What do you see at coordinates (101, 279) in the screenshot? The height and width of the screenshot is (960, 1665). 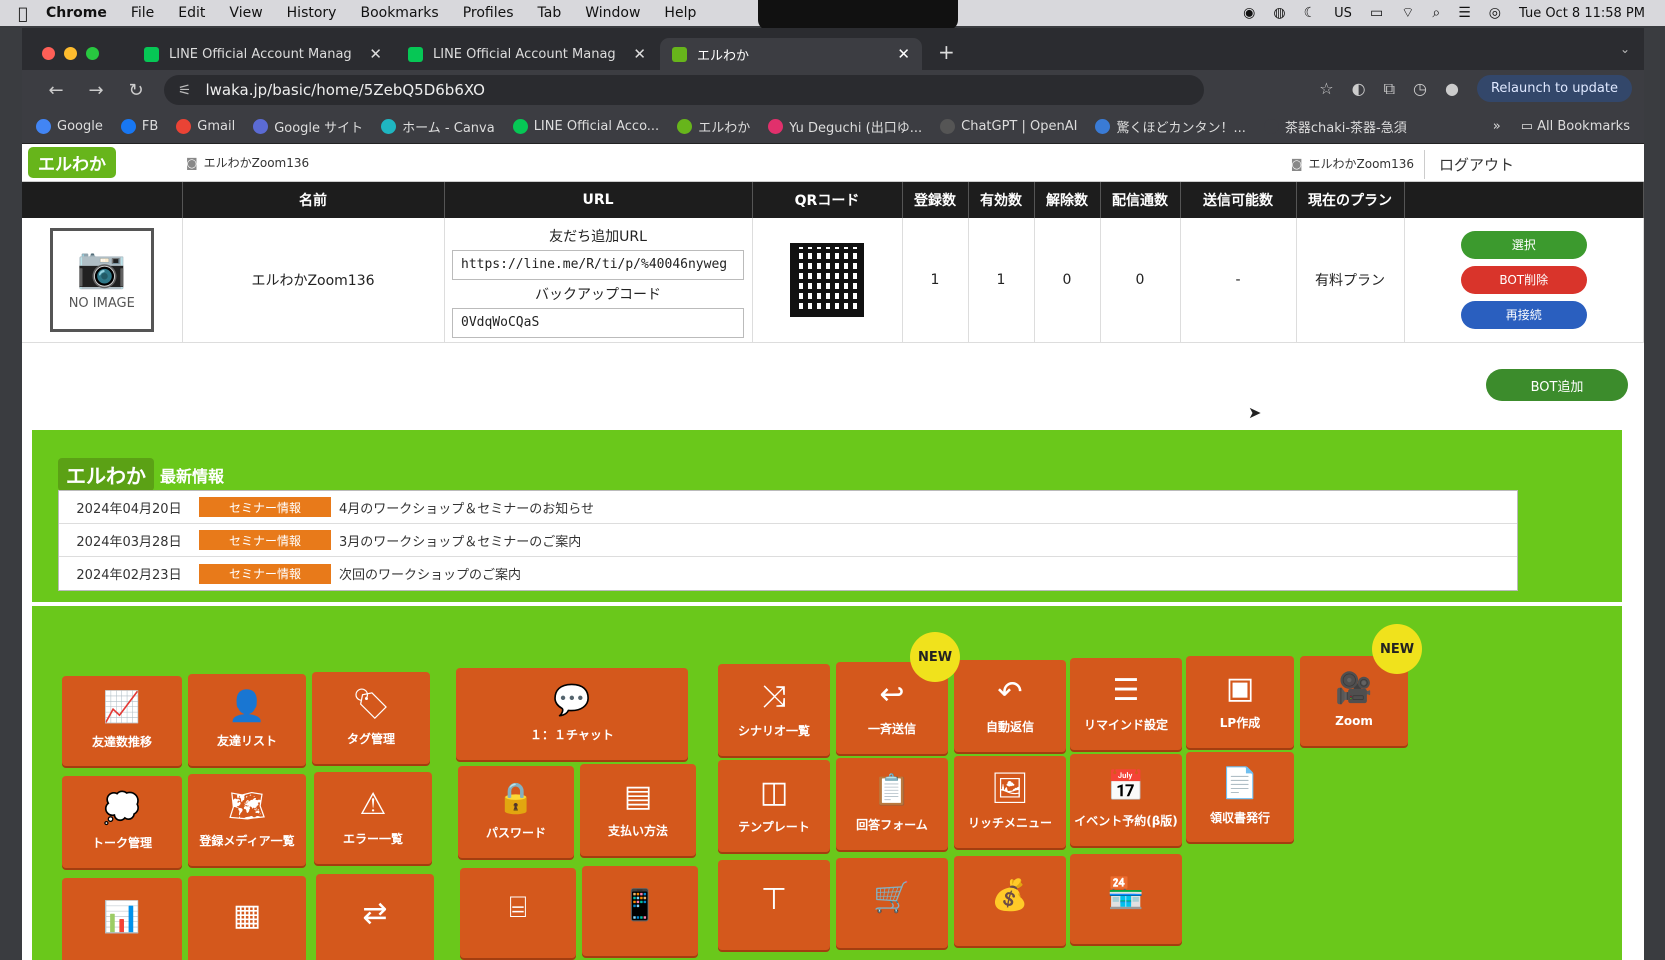 I see `bot-avatar: 📷 NO IMAGE` at bounding box center [101, 279].